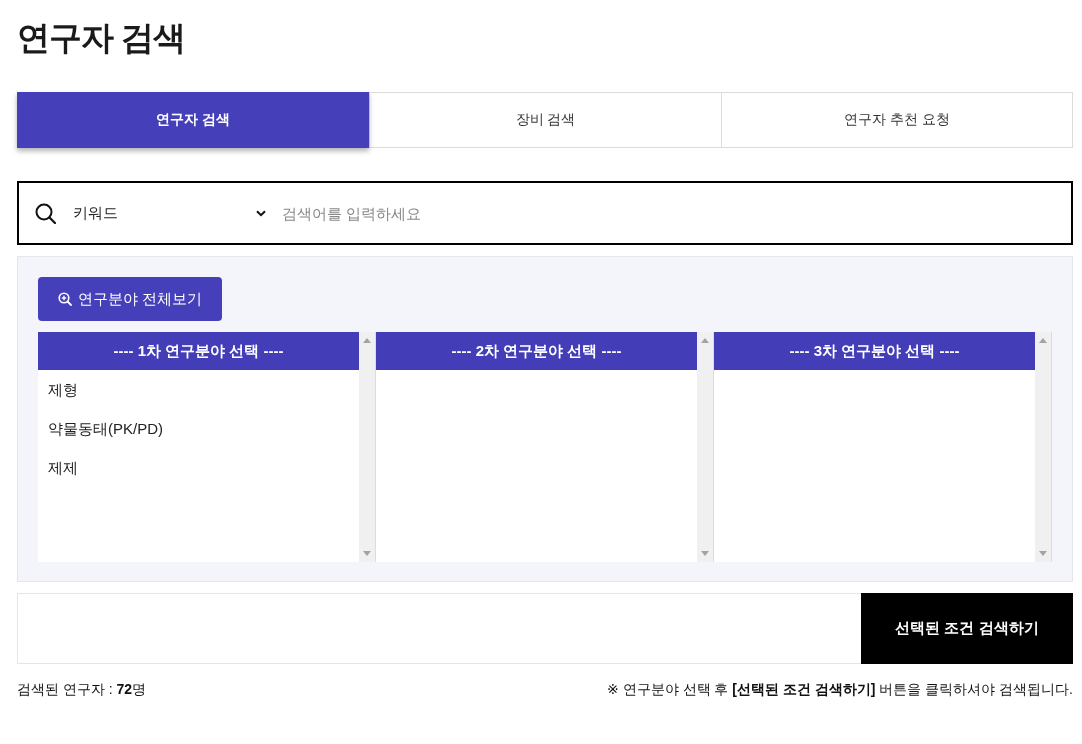 This screenshot has height=744, width=1082. What do you see at coordinates (198, 467) in the screenshot?
I see `list-option: 제제` at bounding box center [198, 467].